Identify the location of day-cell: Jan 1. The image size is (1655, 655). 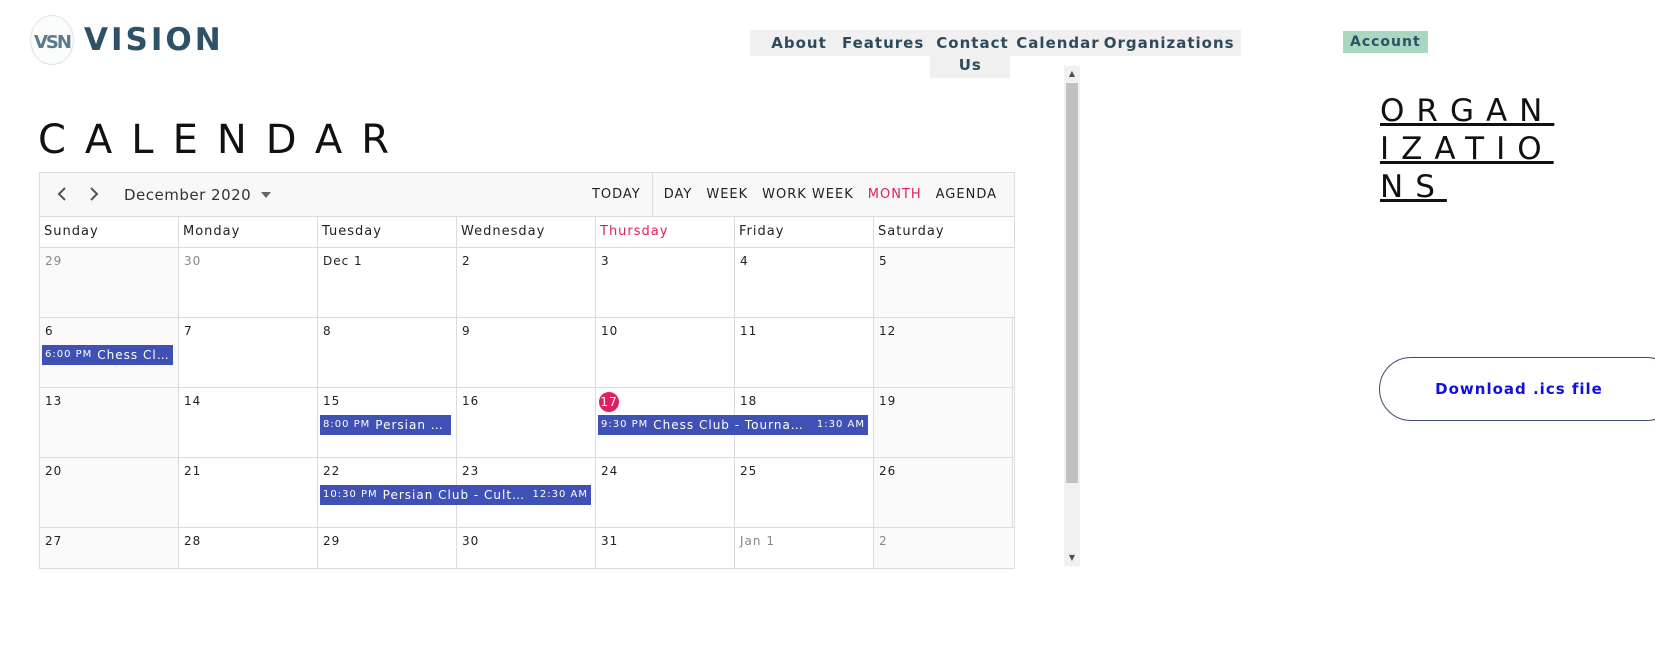
(804, 548).